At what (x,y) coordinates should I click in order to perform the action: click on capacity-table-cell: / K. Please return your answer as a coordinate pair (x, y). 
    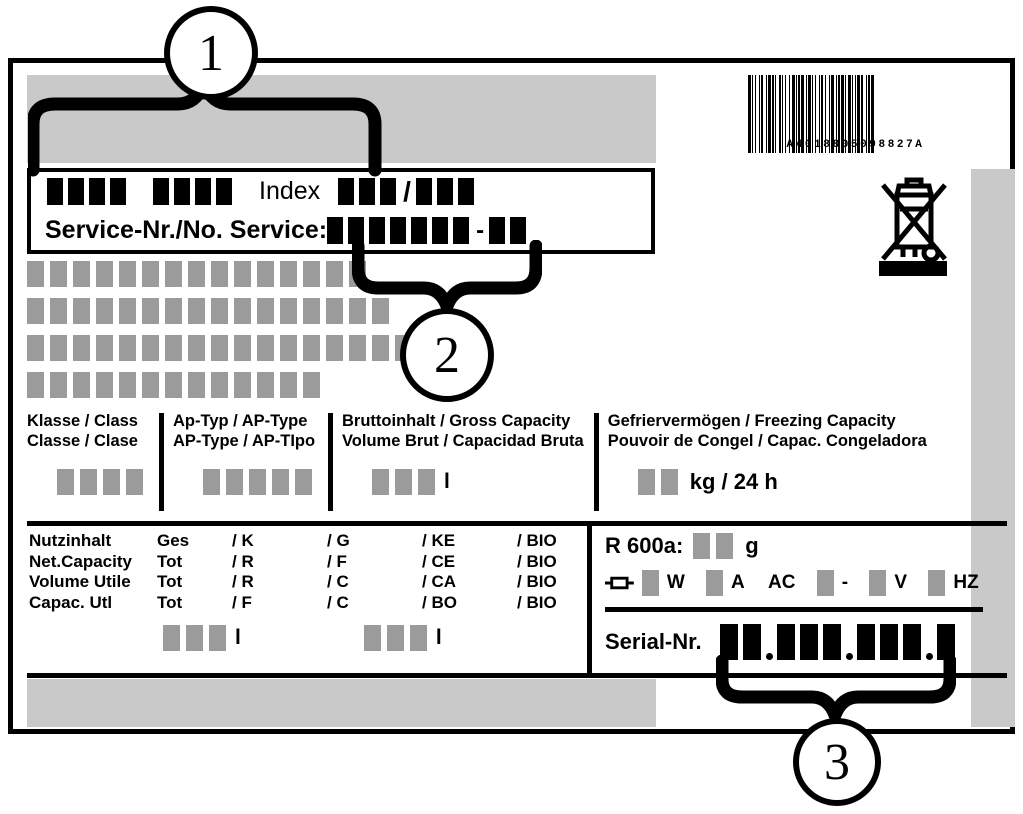
    Looking at the image, I should click on (243, 540).